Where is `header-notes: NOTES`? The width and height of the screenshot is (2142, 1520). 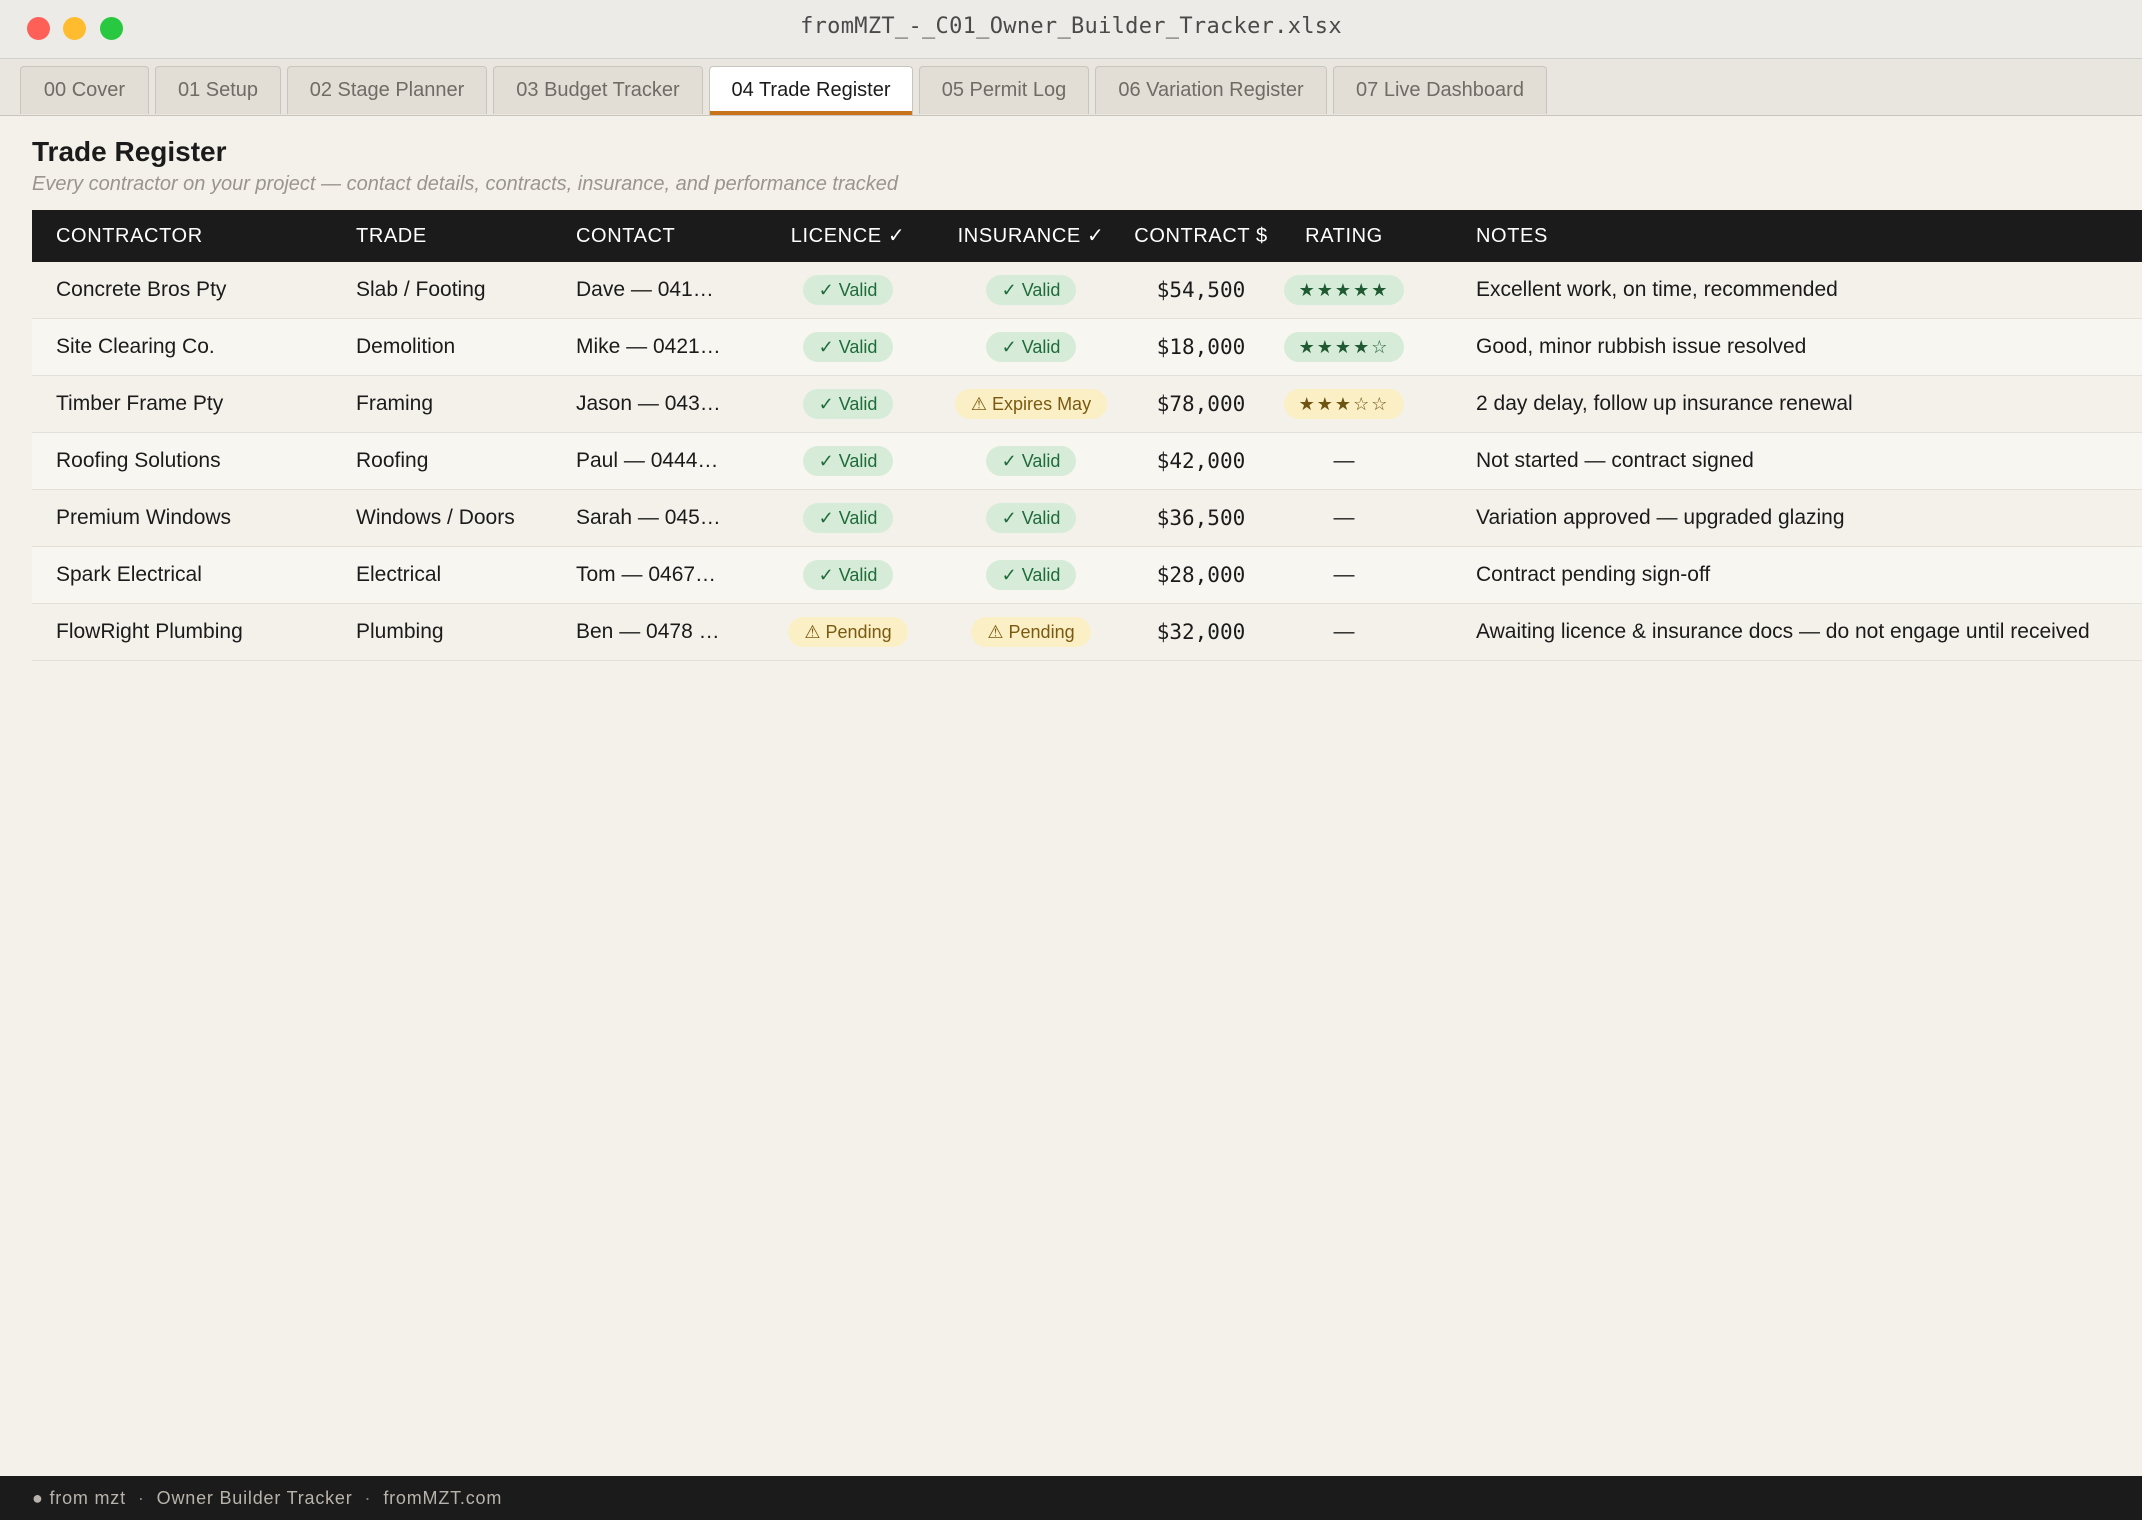 header-notes: NOTES is located at coordinates (1512, 236).